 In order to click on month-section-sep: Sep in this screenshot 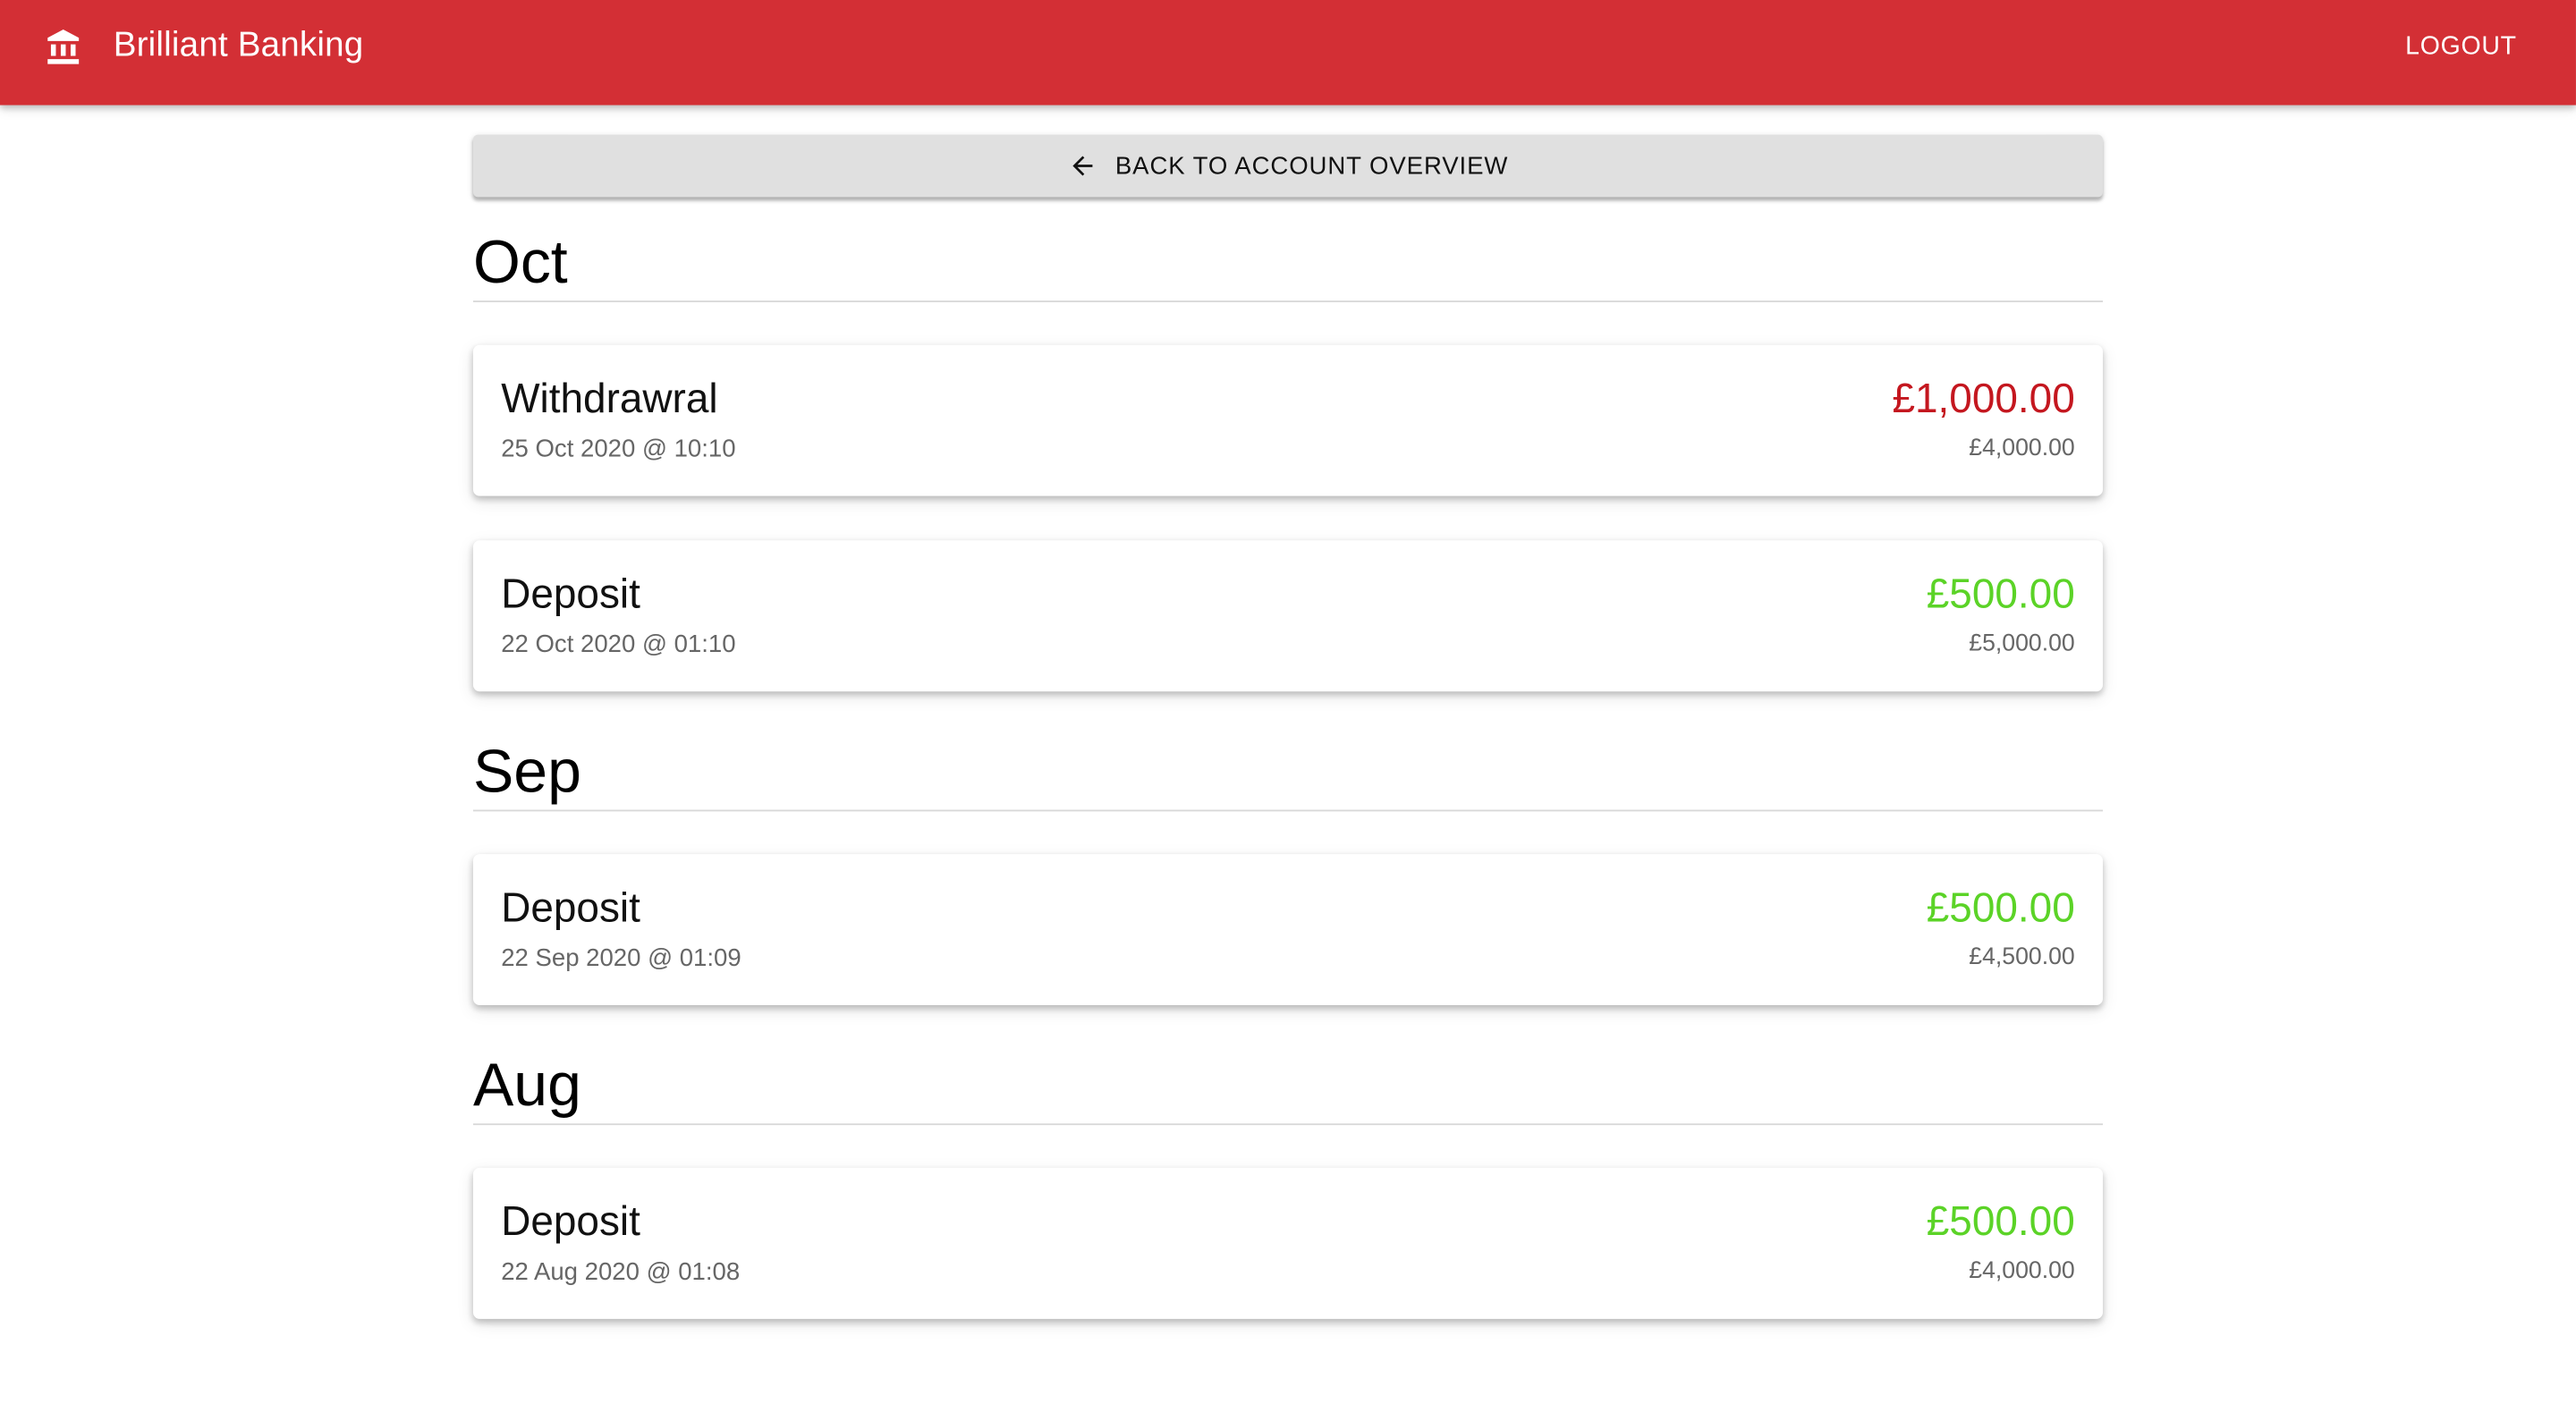, I will do `click(1287, 775)`.